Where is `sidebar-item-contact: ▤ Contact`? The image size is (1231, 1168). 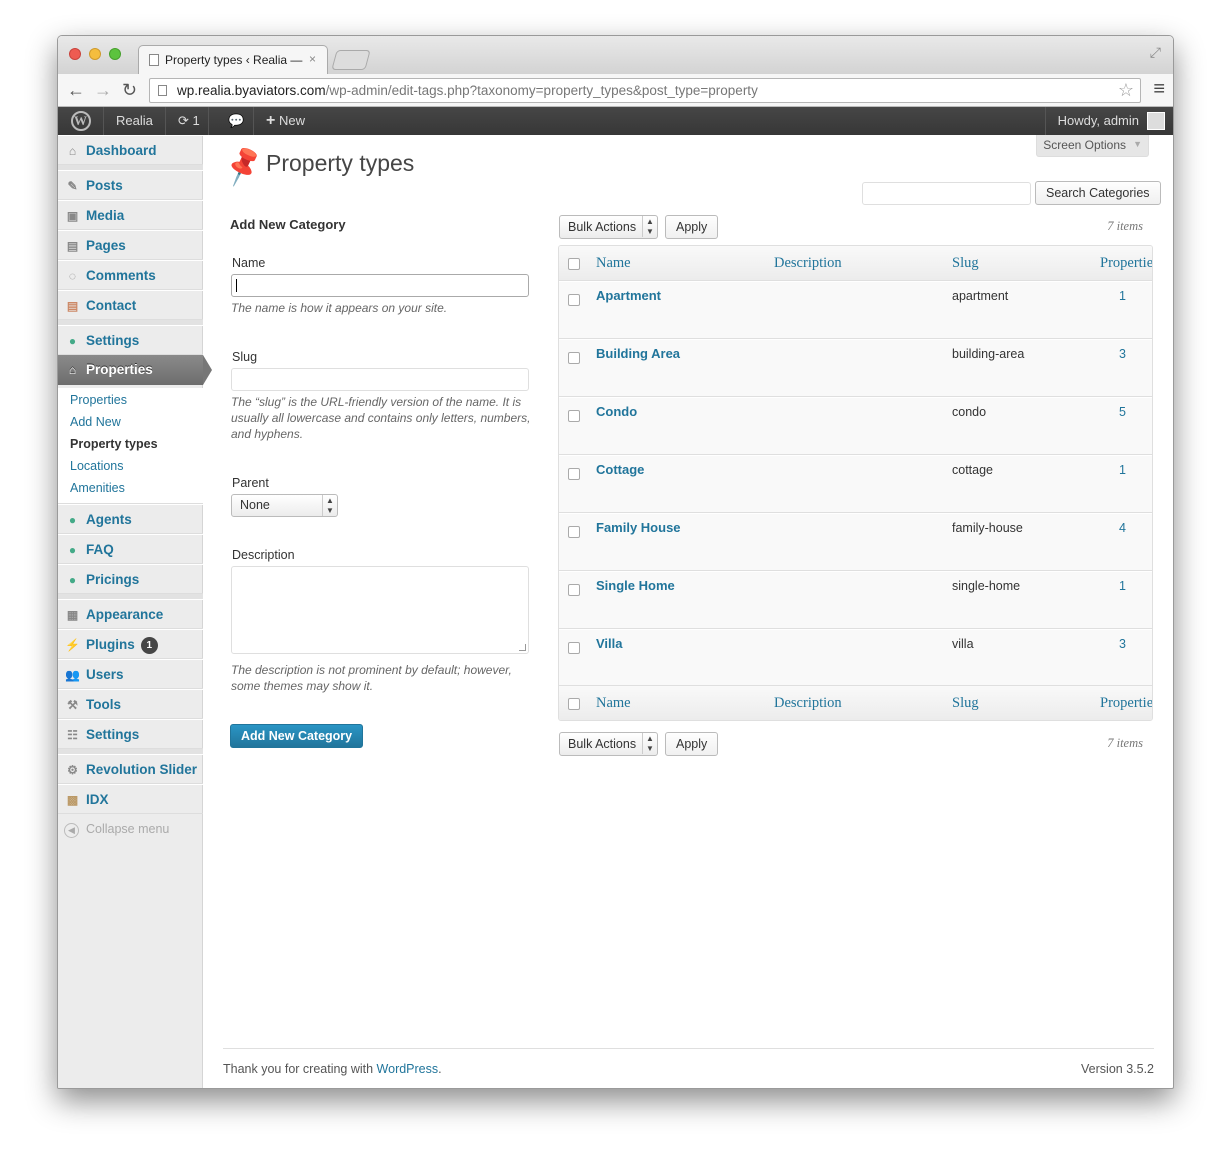
sidebar-item-contact: ▤ Contact is located at coordinates (130, 305).